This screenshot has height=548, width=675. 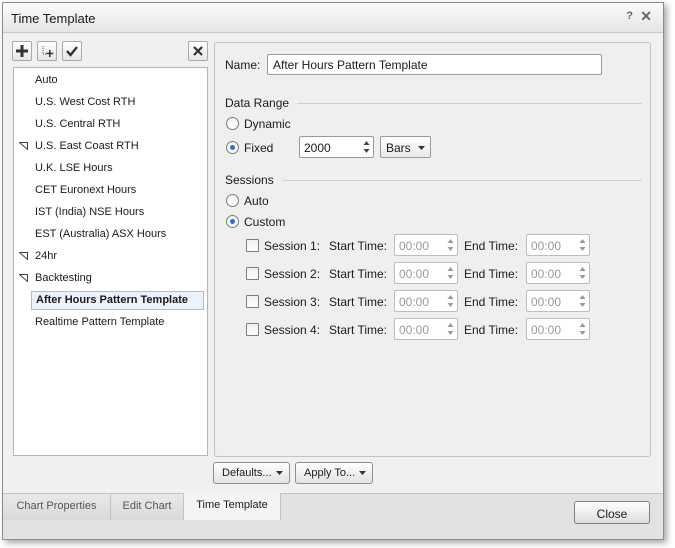 What do you see at coordinates (110, 234) in the screenshot?
I see `tree-item: EST (Australia) ASX Hours` at bounding box center [110, 234].